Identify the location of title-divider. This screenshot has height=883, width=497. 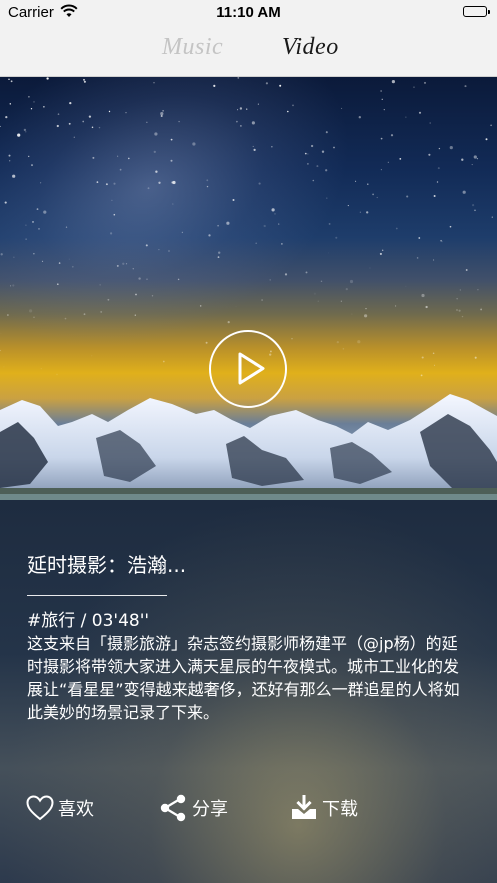
(97, 595).